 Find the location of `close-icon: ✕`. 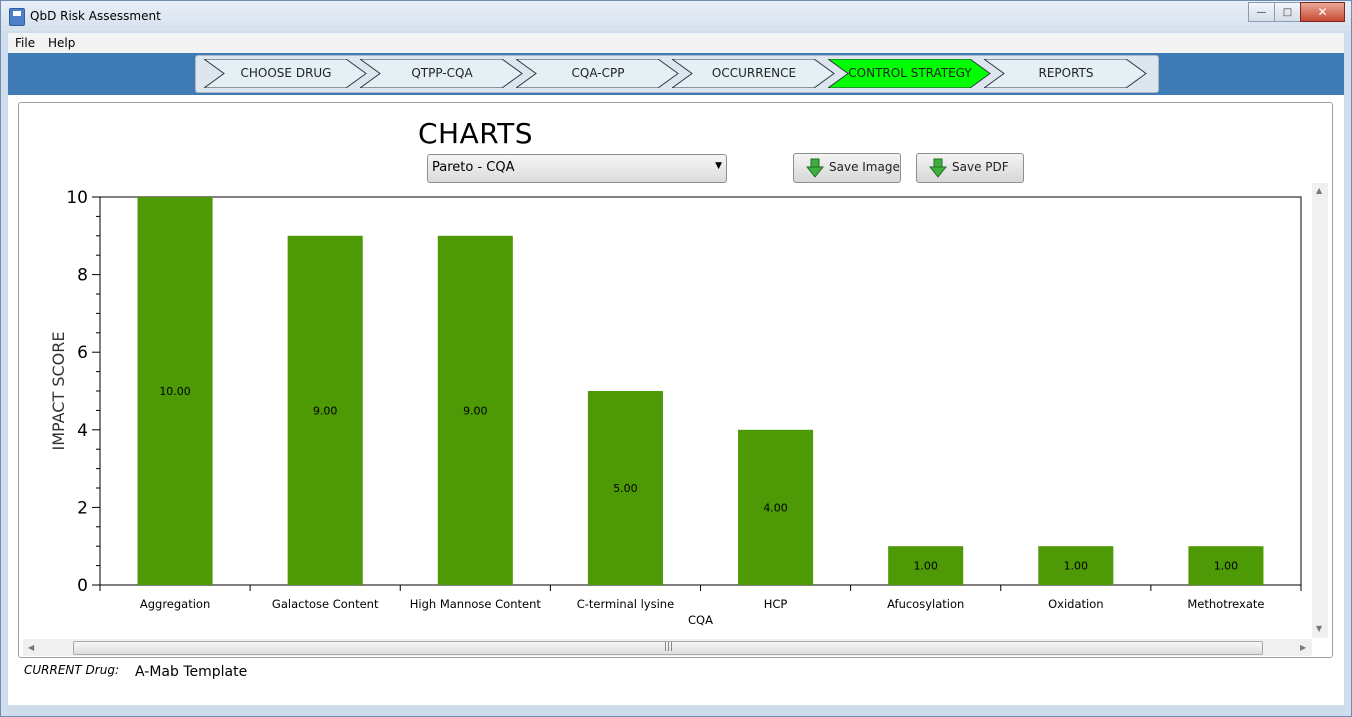

close-icon: ✕ is located at coordinates (1322, 12).